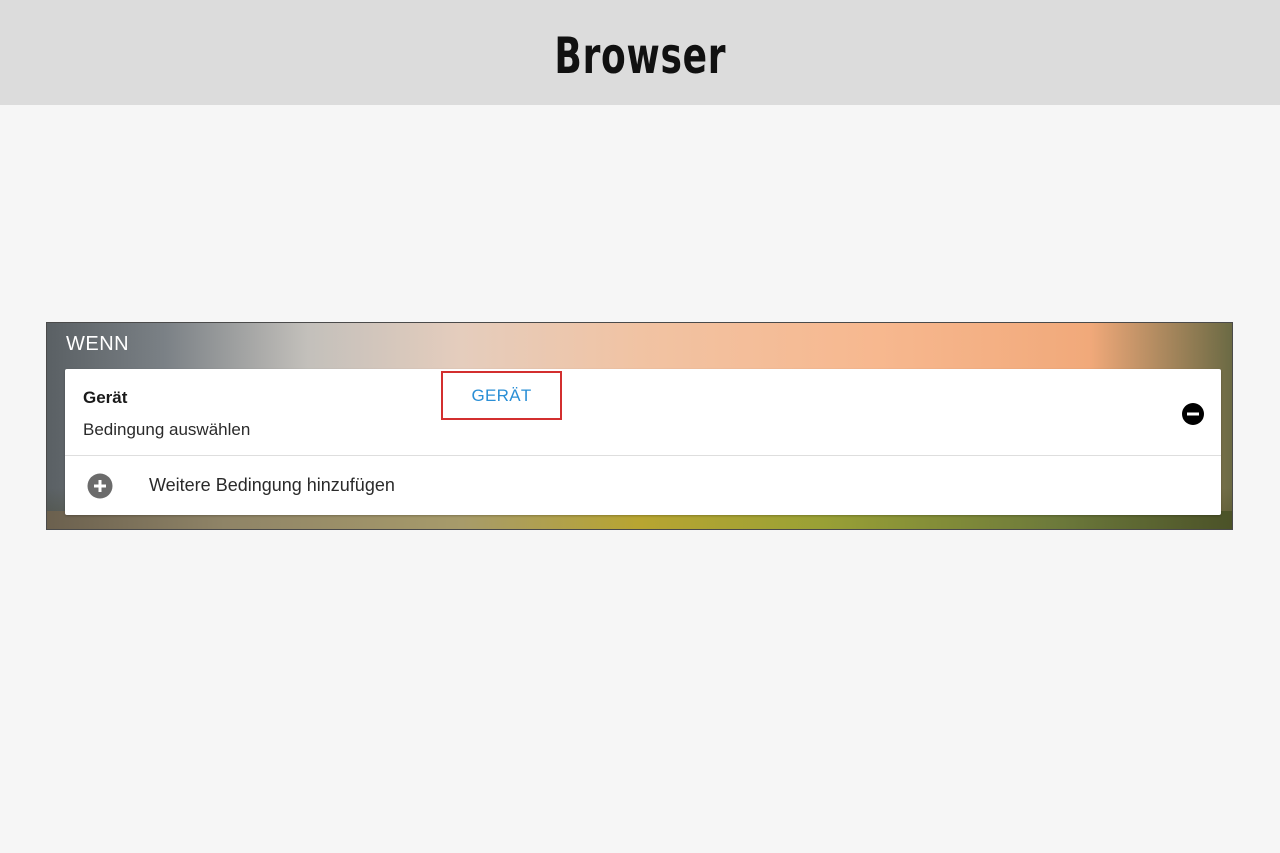  Describe the element at coordinates (643, 485) in the screenshot. I see `add-condition-row: Weitere Bedingung hinzufügen` at that location.